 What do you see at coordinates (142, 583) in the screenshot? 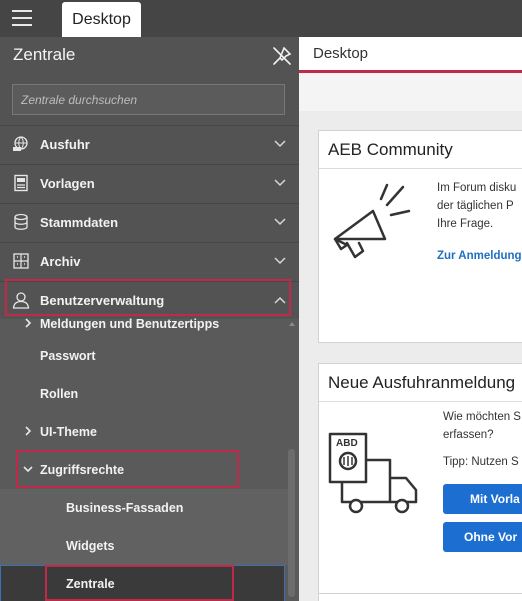
I see `sidebar-subitem-zentrale: Zentrale` at bounding box center [142, 583].